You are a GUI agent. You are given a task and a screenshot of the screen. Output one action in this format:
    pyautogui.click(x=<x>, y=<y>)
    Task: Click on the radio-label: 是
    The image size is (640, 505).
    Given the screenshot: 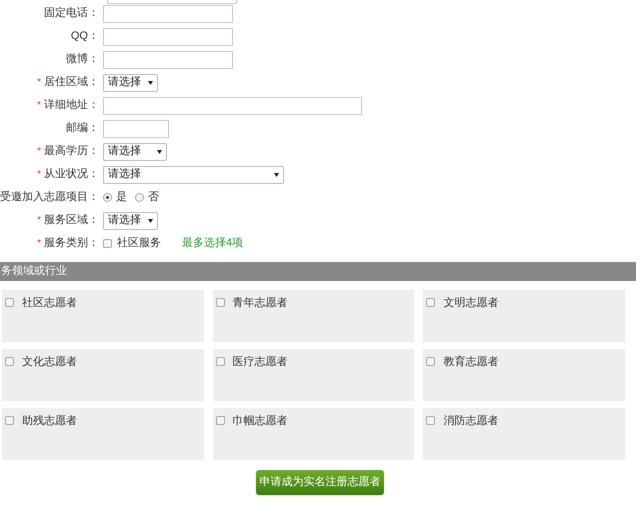 What is the action you would take?
    pyautogui.click(x=121, y=198)
    